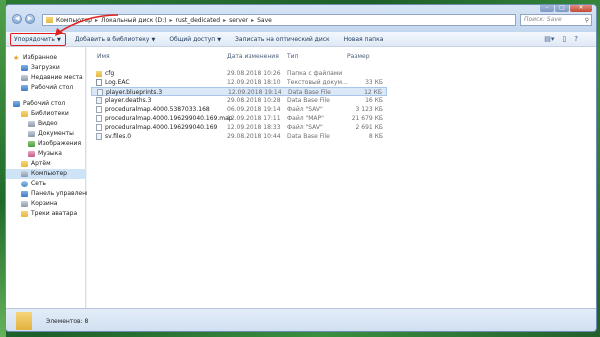  What do you see at coordinates (24, 174) in the screenshot?
I see `computer-icon` at bounding box center [24, 174].